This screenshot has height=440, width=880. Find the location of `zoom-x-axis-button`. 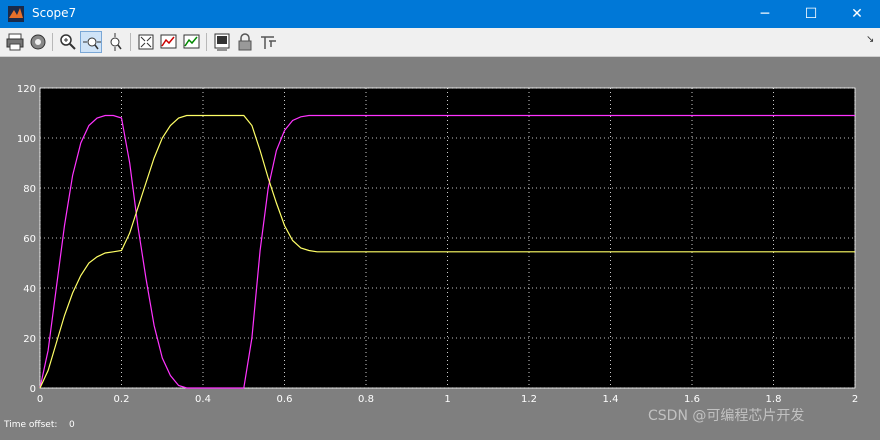

zoom-x-axis-button is located at coordinates (91, 42).